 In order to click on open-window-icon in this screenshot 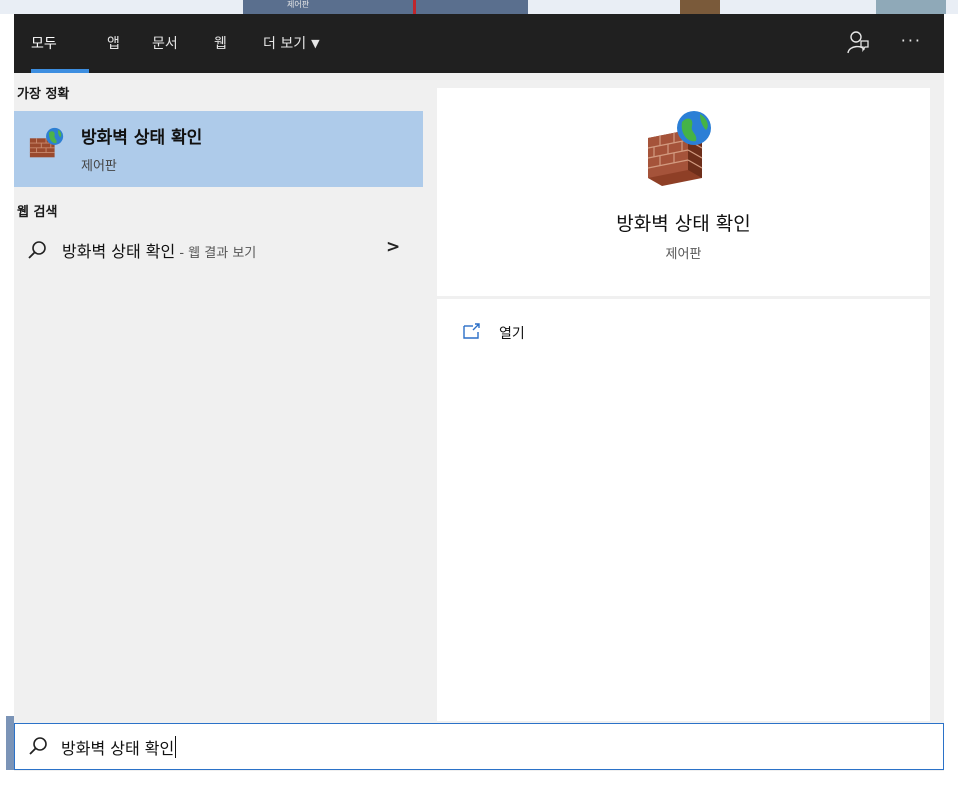, I will do `click(471, 331)`.